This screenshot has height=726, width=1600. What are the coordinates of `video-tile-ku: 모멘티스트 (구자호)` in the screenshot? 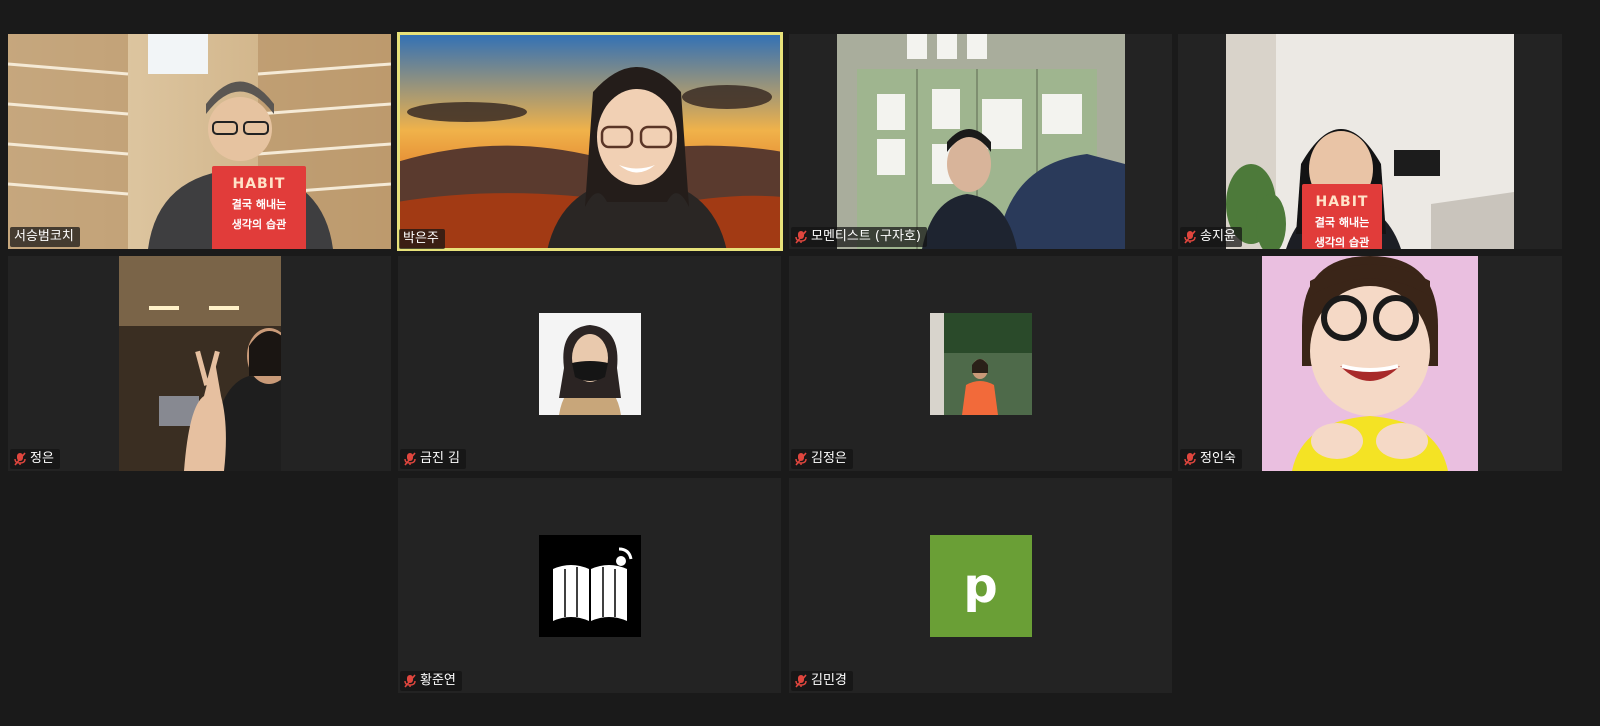 It's located at (980, 141).